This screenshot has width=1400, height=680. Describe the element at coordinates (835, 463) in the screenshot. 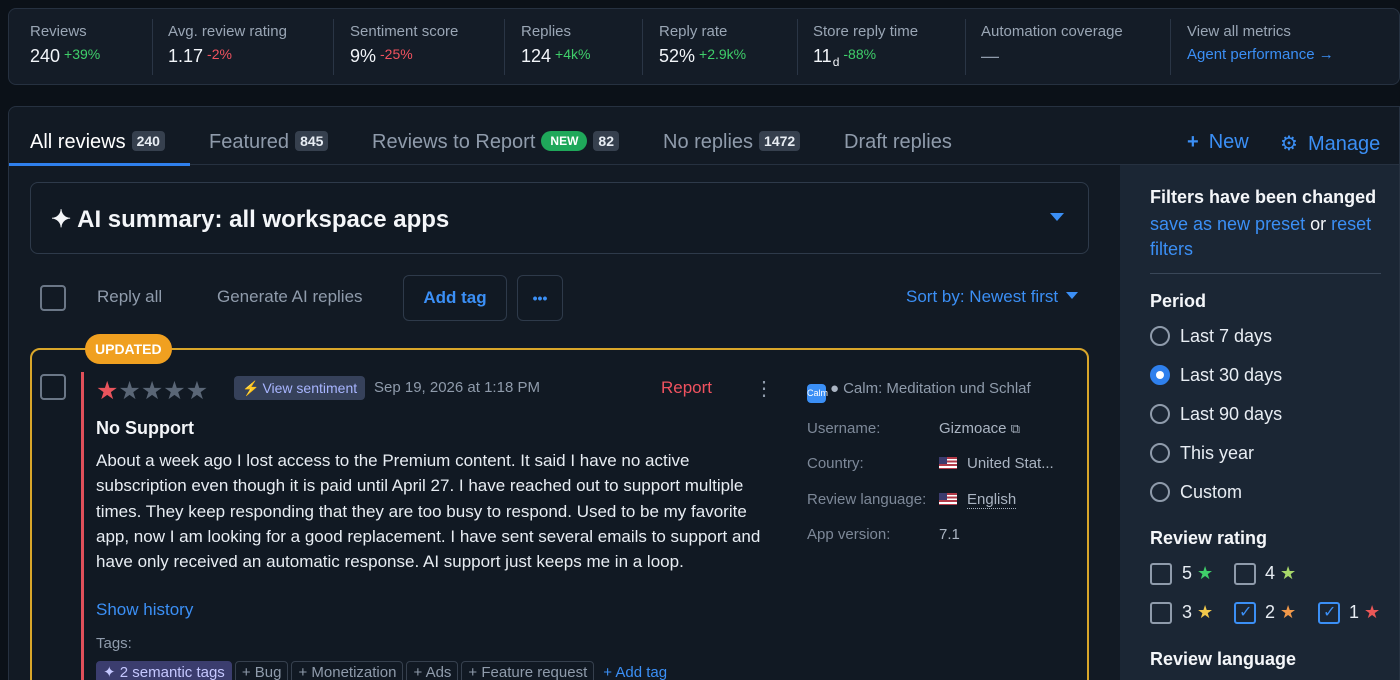

I see `country-label: Country:` at that location.